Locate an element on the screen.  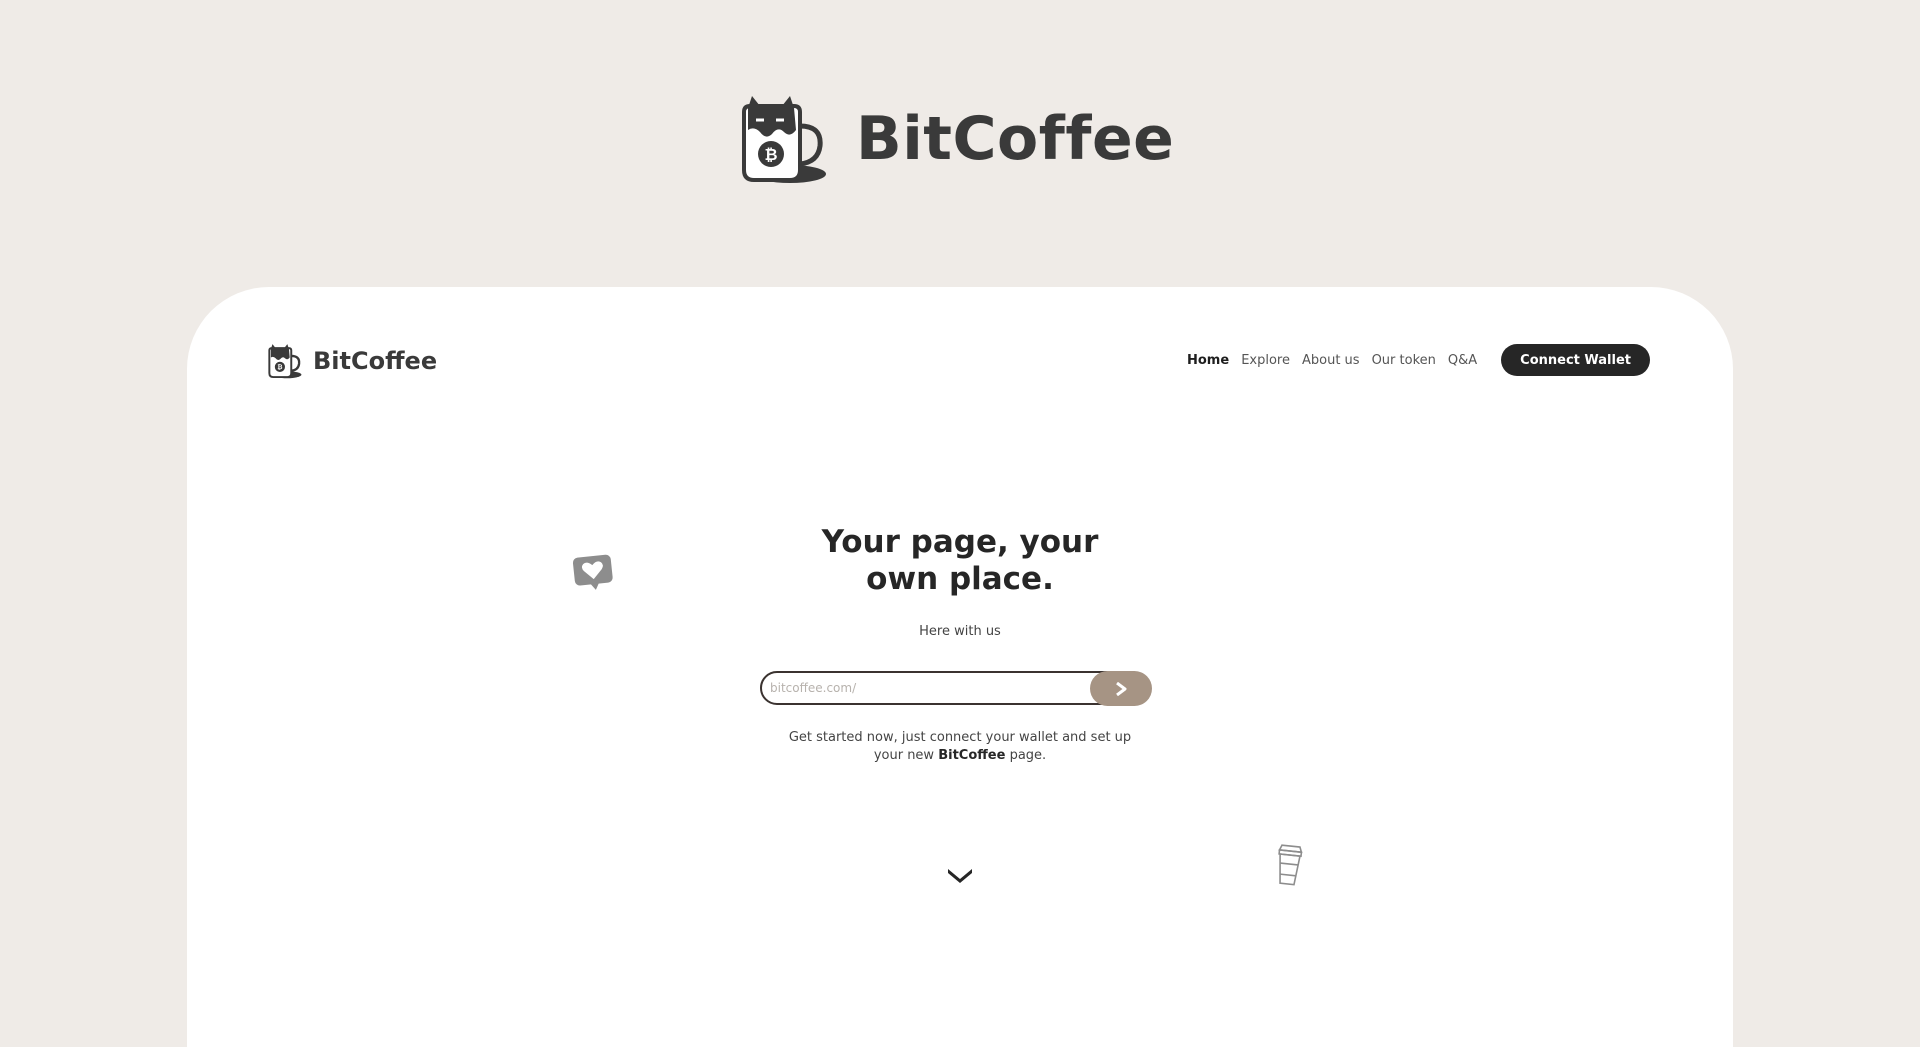
nav-home: Home is located at coordinates (1208, 360).